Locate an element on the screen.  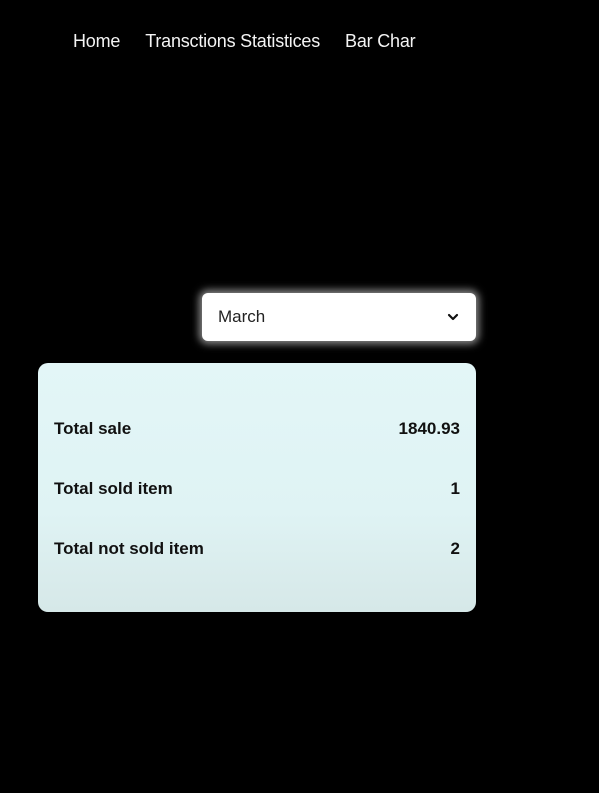
stat-label: Total not sold item is located at coordinates (129, 548).